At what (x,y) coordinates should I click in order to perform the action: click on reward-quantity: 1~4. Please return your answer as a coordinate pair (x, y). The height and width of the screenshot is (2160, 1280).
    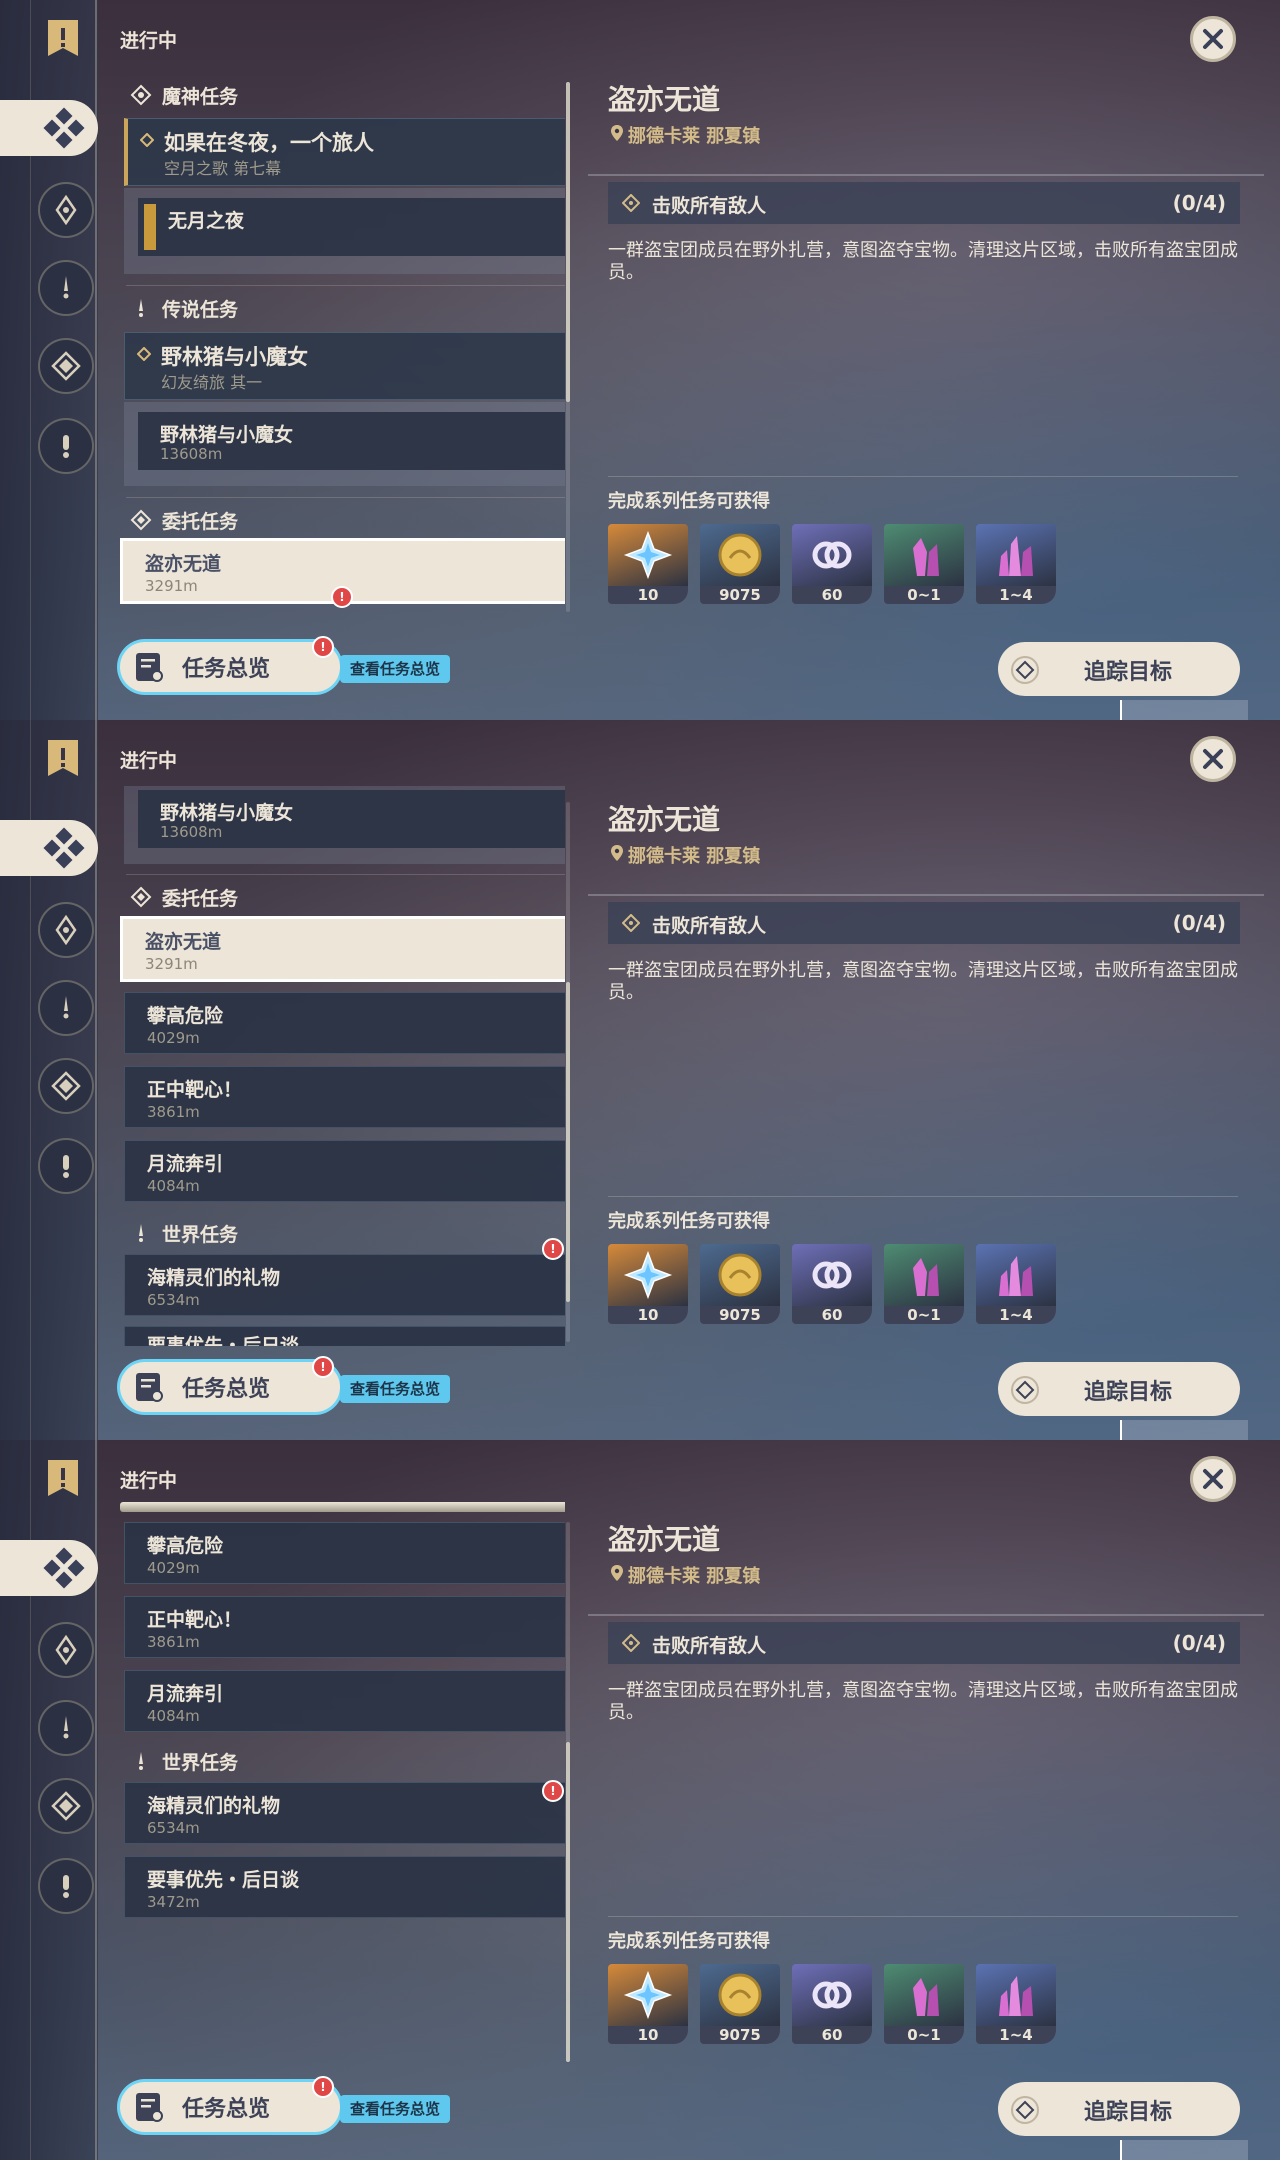
    Looking at the image, I should click on (1016, 595).